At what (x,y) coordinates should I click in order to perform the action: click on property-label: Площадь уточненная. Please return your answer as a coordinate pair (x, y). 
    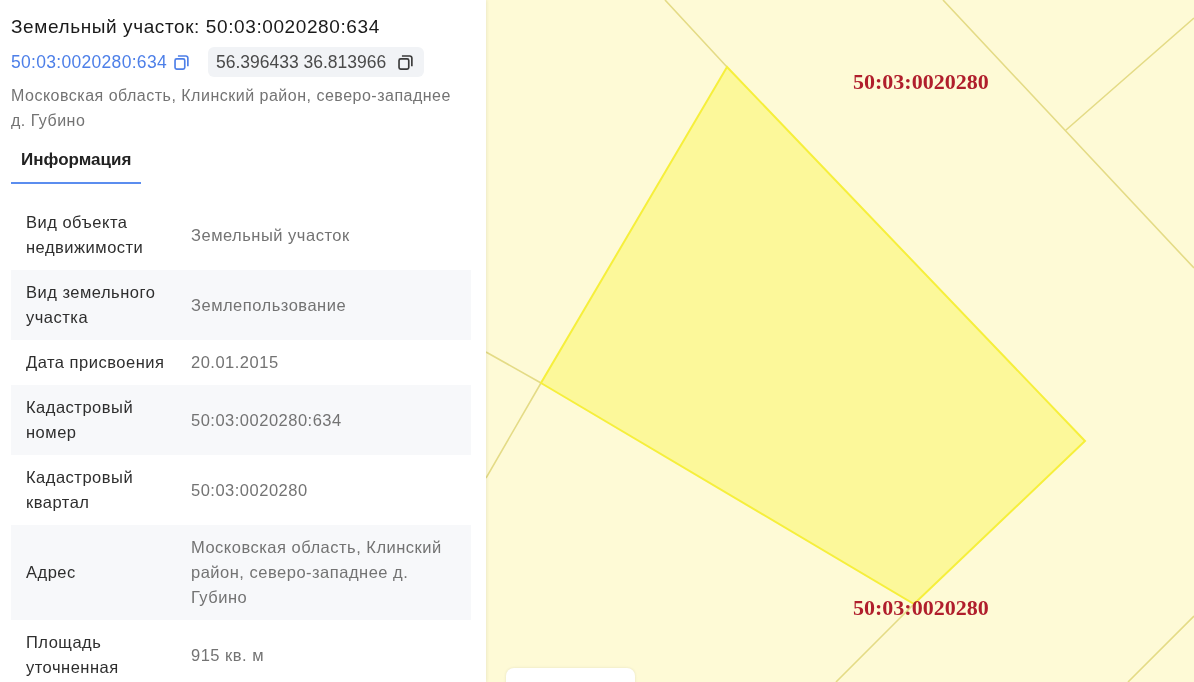
    Looking at the image, I should click on (73, 655).